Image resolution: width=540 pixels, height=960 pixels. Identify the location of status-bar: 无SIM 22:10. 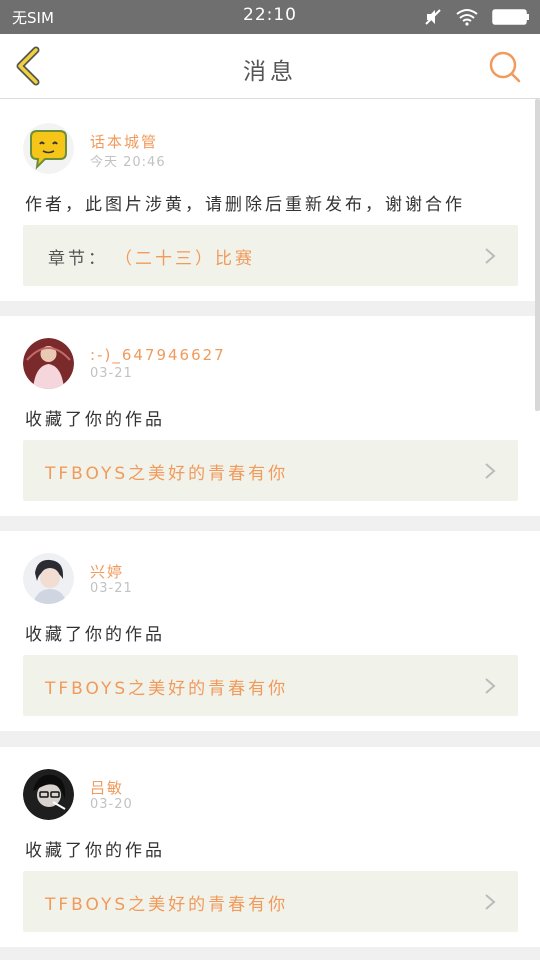
(270, 17).